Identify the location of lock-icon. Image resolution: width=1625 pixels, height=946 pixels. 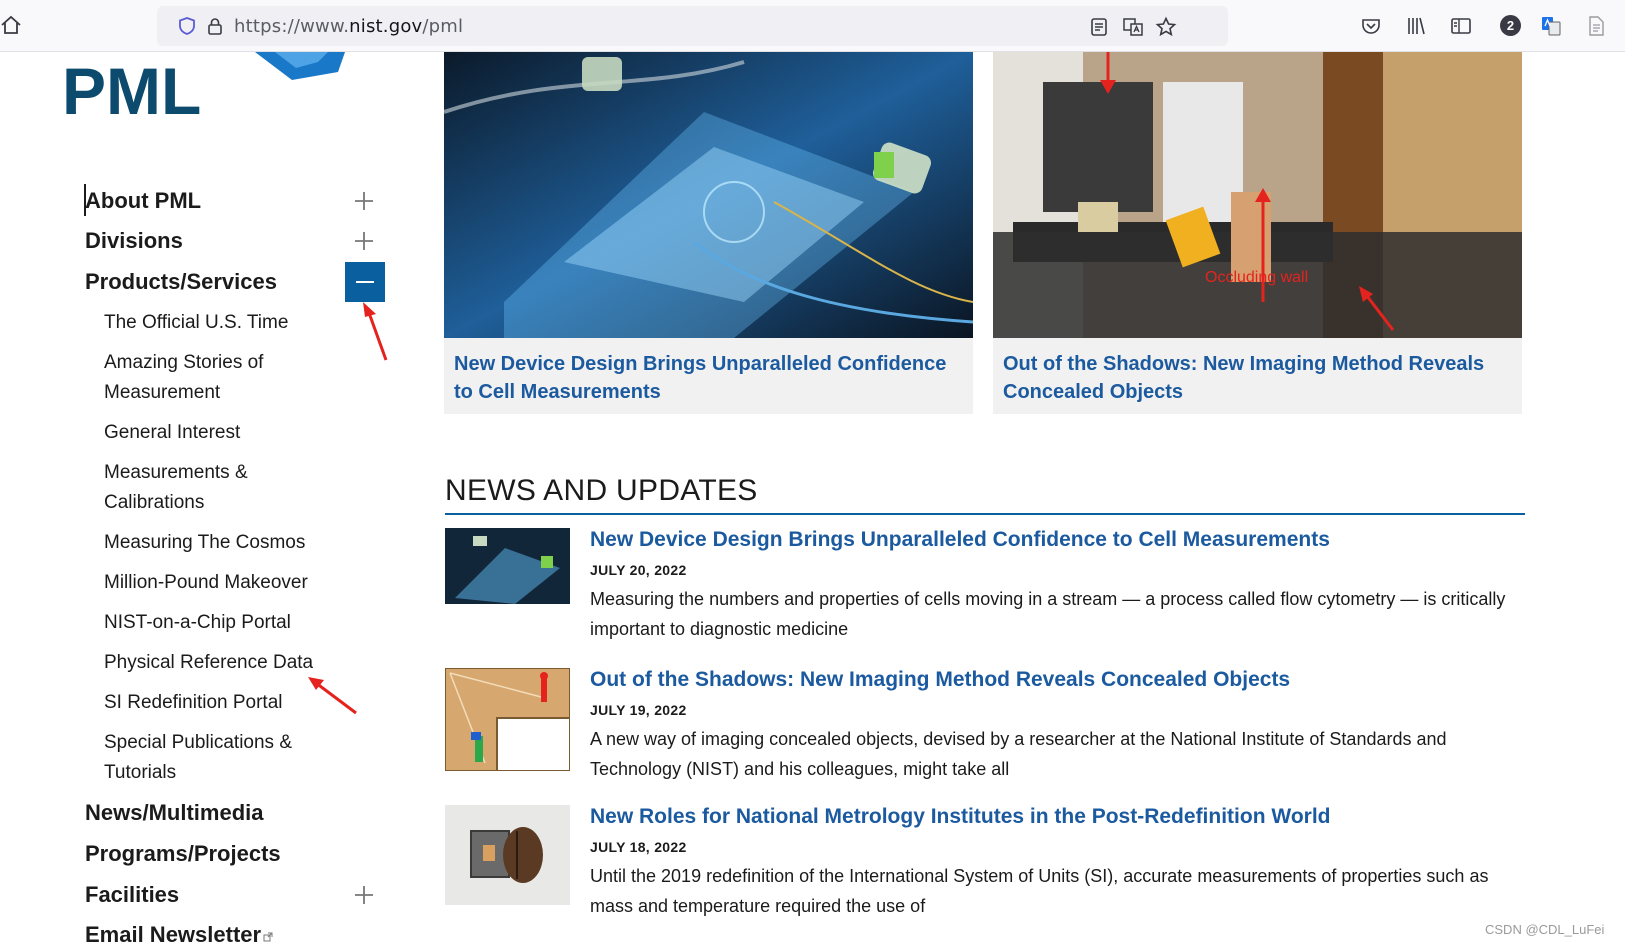
(215, 26).